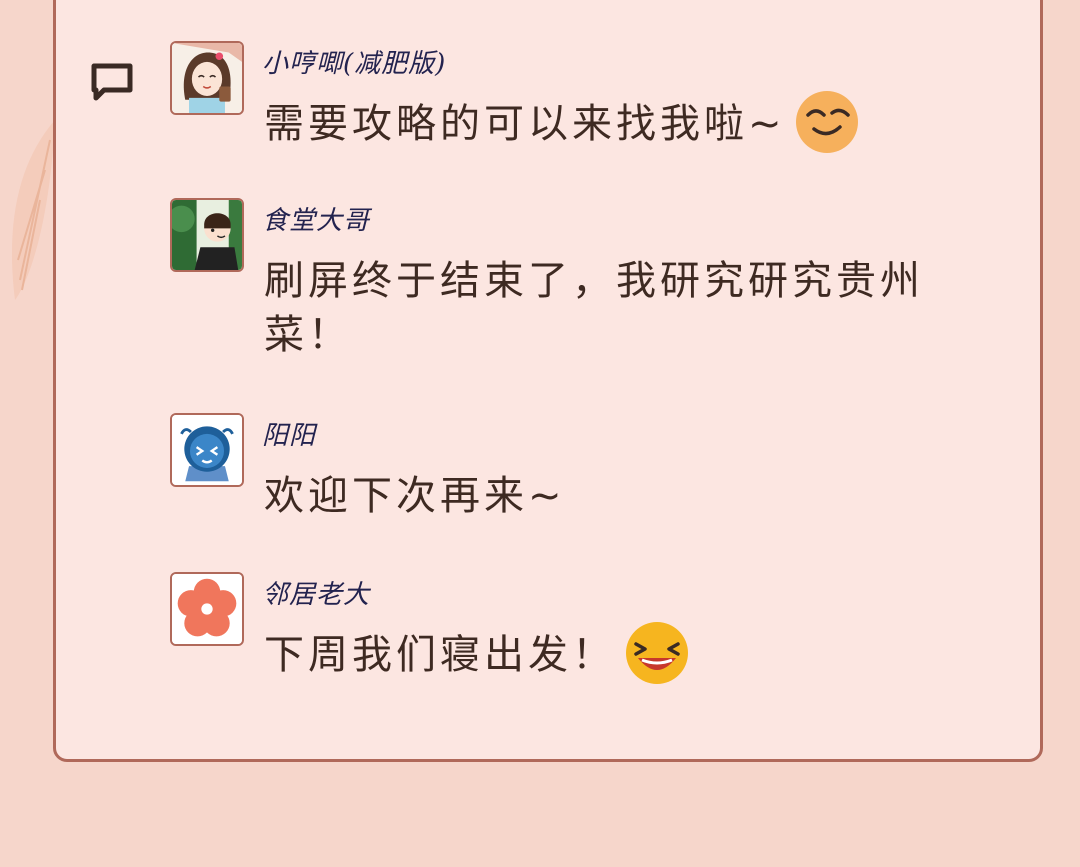  I want to click on comment-text: 欢迎下次再来~, so click(415, 496).